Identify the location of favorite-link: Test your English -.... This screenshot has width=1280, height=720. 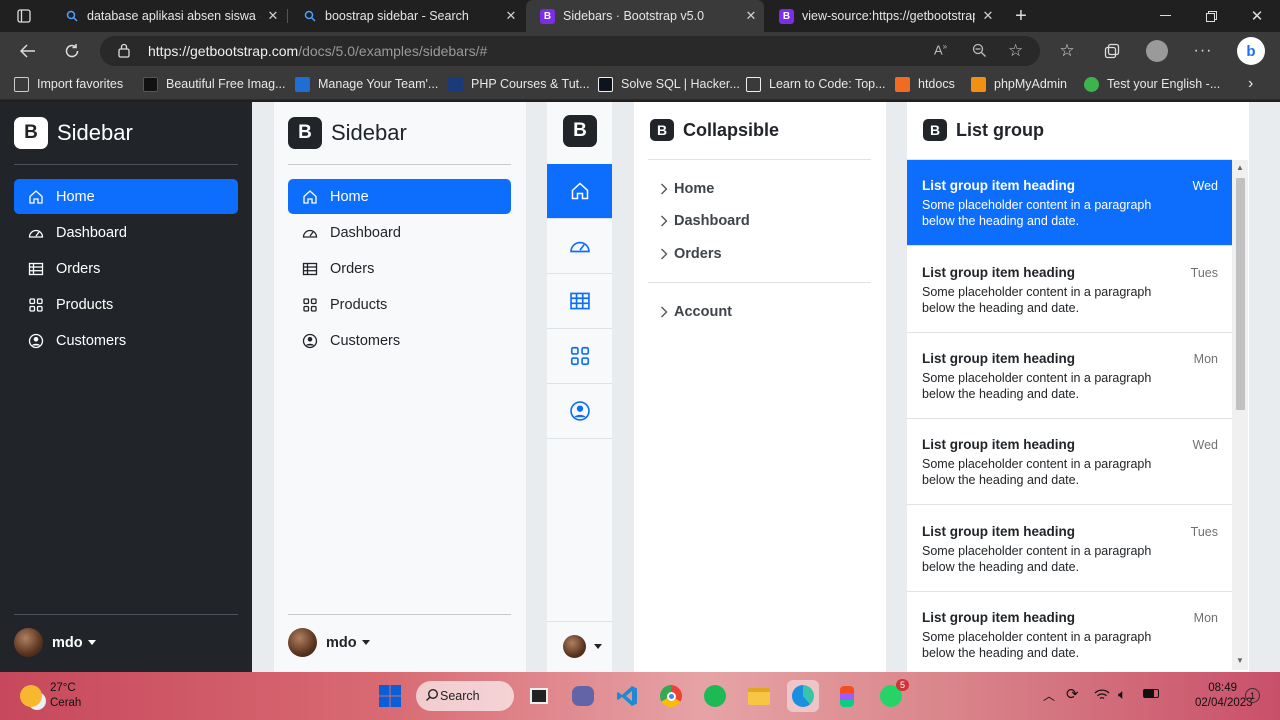
(1152, 84).